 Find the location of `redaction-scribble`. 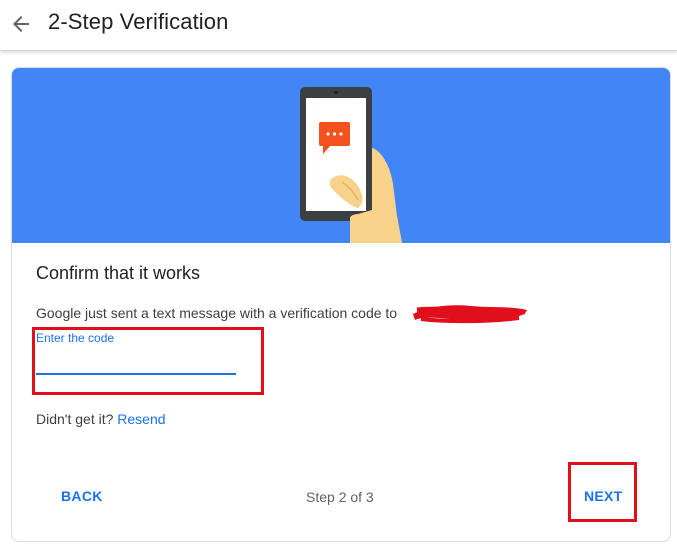

redaction-scribble is located at coordinates (470, 314).